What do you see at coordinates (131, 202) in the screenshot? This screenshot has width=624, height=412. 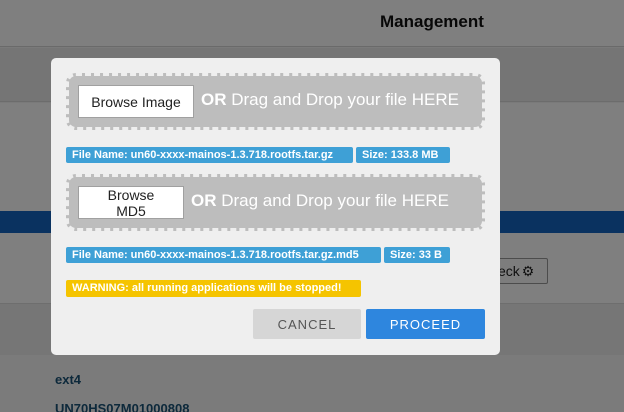 I see `browse-md5-button: Browse MD5` at bounding box center [131, 202].